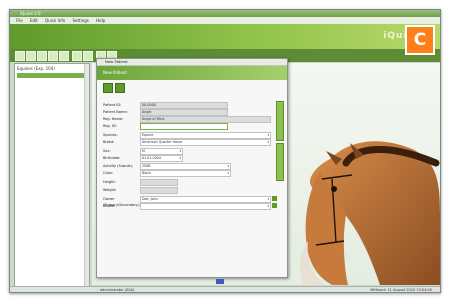  What do you see at coordinates (280, 162) in the screenshot?
I see `tab-patient-images` at bounding box center [280, 162].